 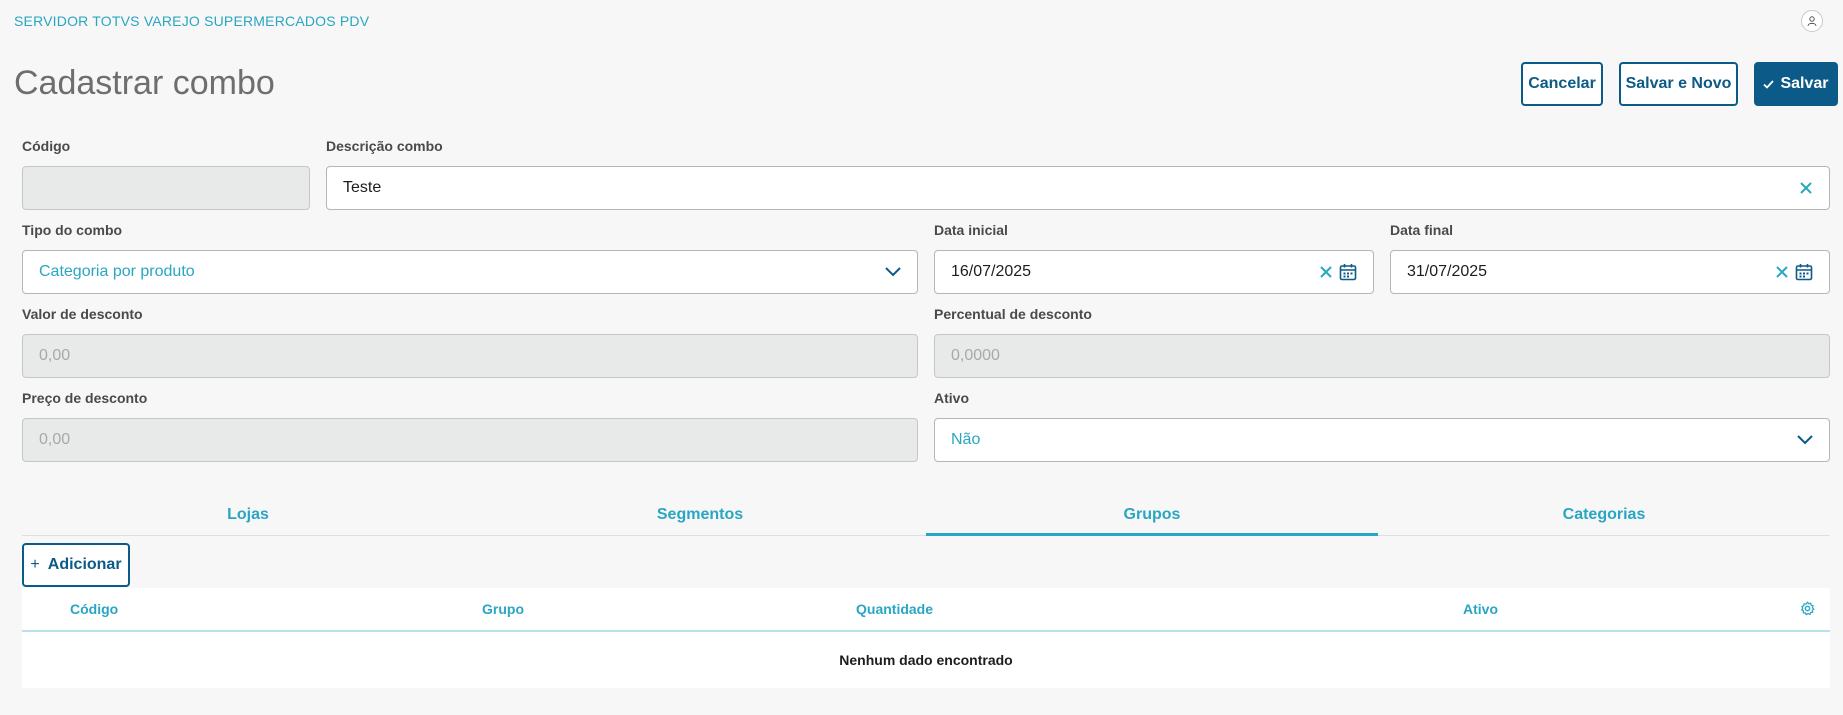 I want to click on page-title: Cadastrar combo, so click(x=144, y=83).